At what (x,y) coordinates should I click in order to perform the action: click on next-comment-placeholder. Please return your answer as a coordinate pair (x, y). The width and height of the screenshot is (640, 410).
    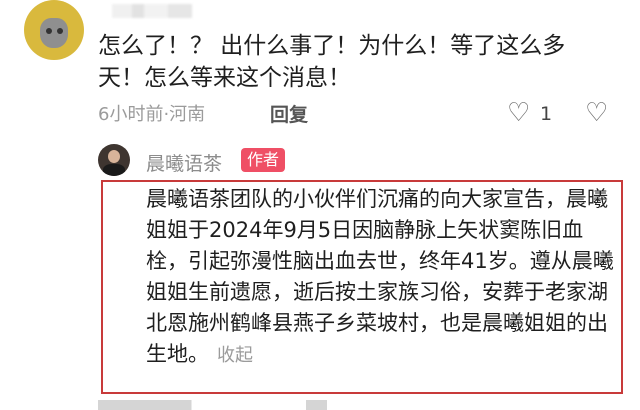
    Looking at the image, I should click on (358, 405).